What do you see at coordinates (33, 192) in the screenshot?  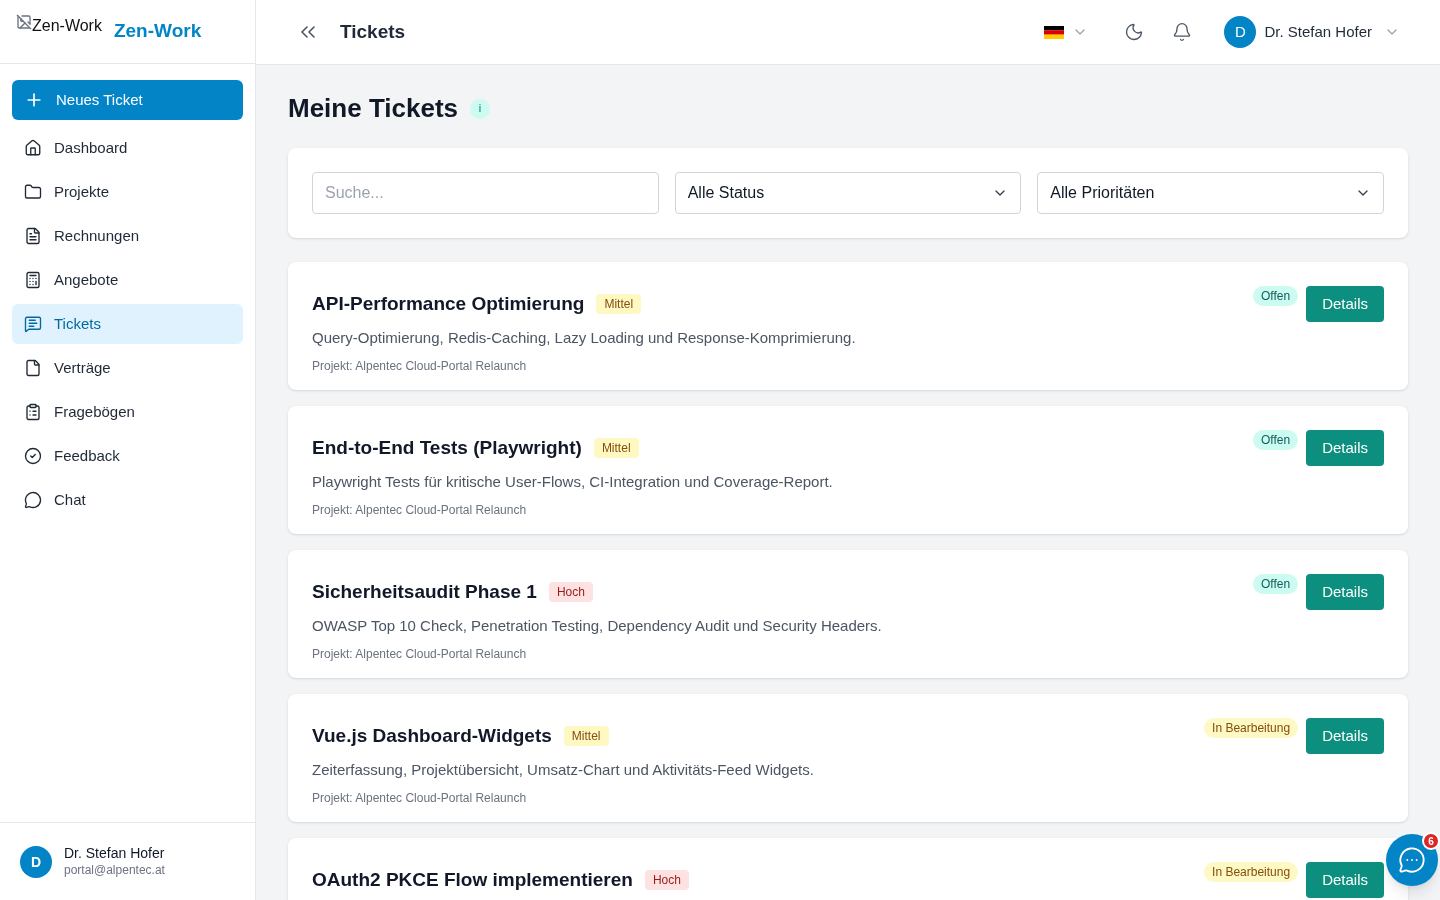 I see `folder-icon` at bounding box center [33, 192].